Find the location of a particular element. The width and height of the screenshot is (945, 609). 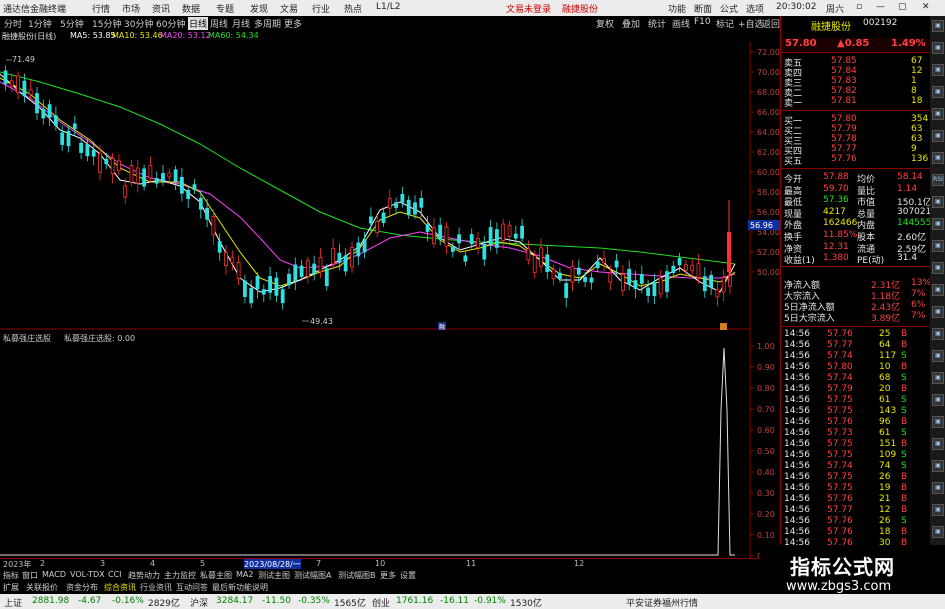

restore-icon: ▫ is located at coordinates (859, 7).